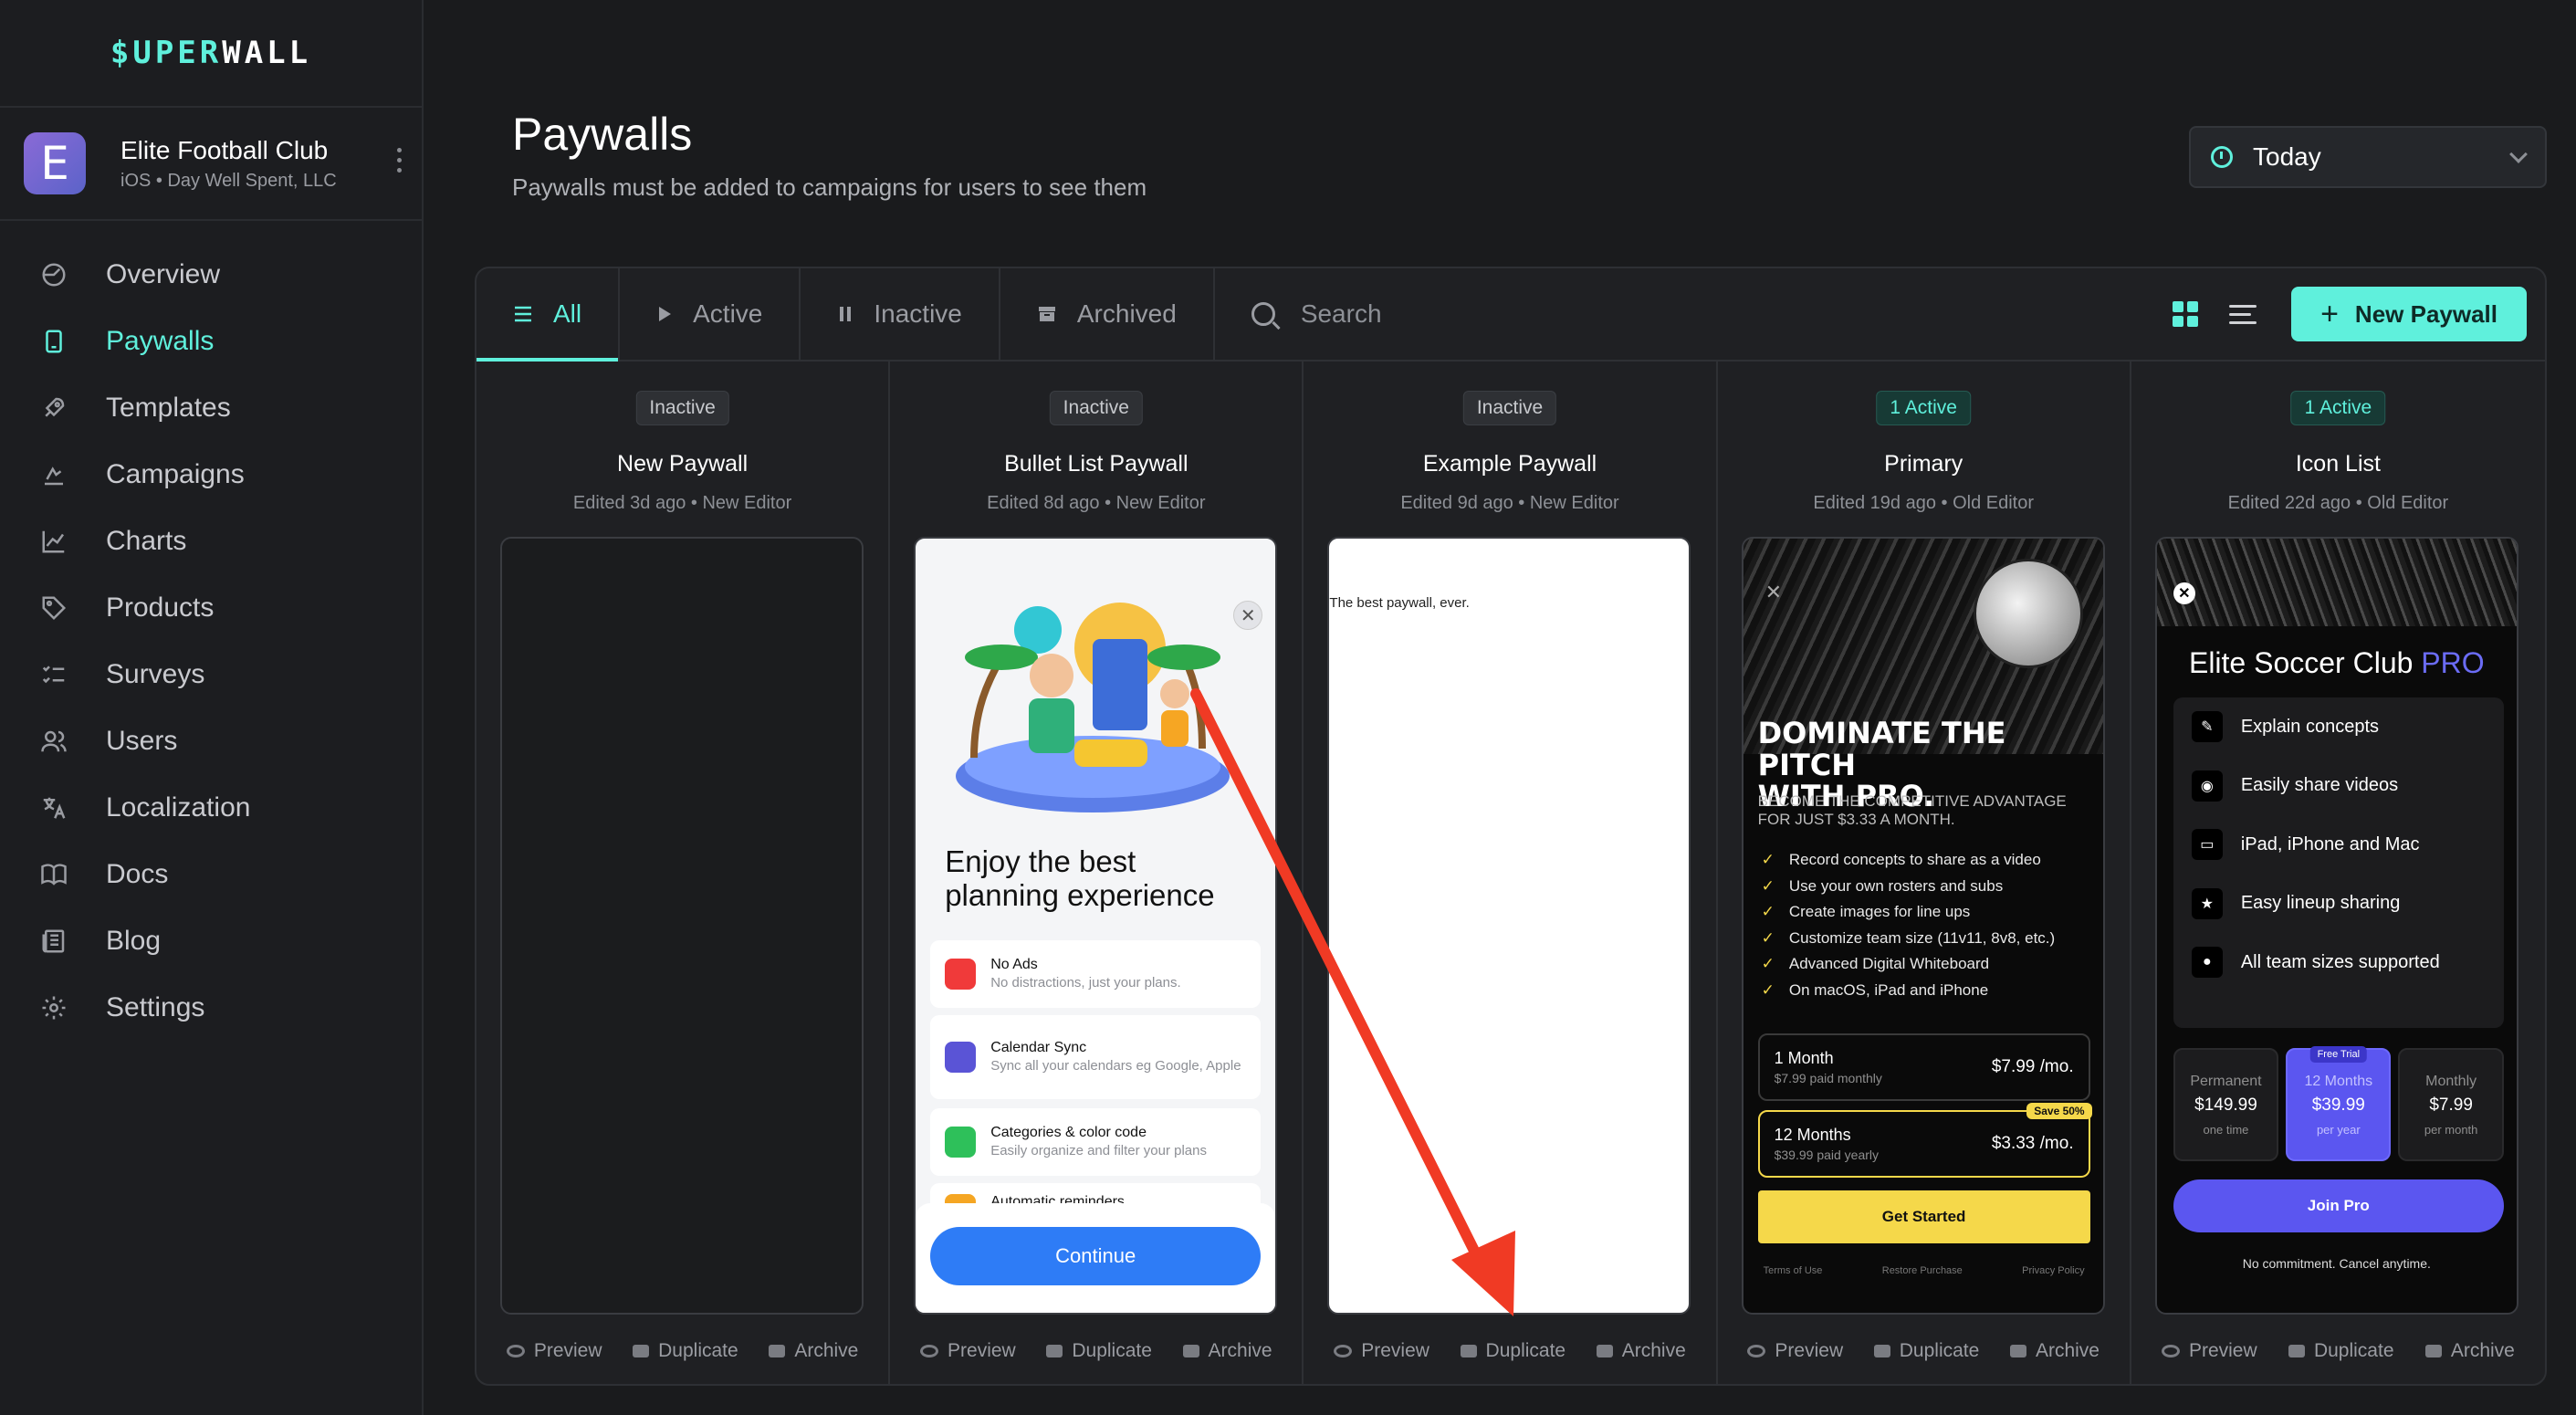 Image resolution: width=2576 pixels, height=1415 pixels. Describe the element at coordinates (211, 741) in the screenshot. I see `sidebar-item-users: Users` at that location.